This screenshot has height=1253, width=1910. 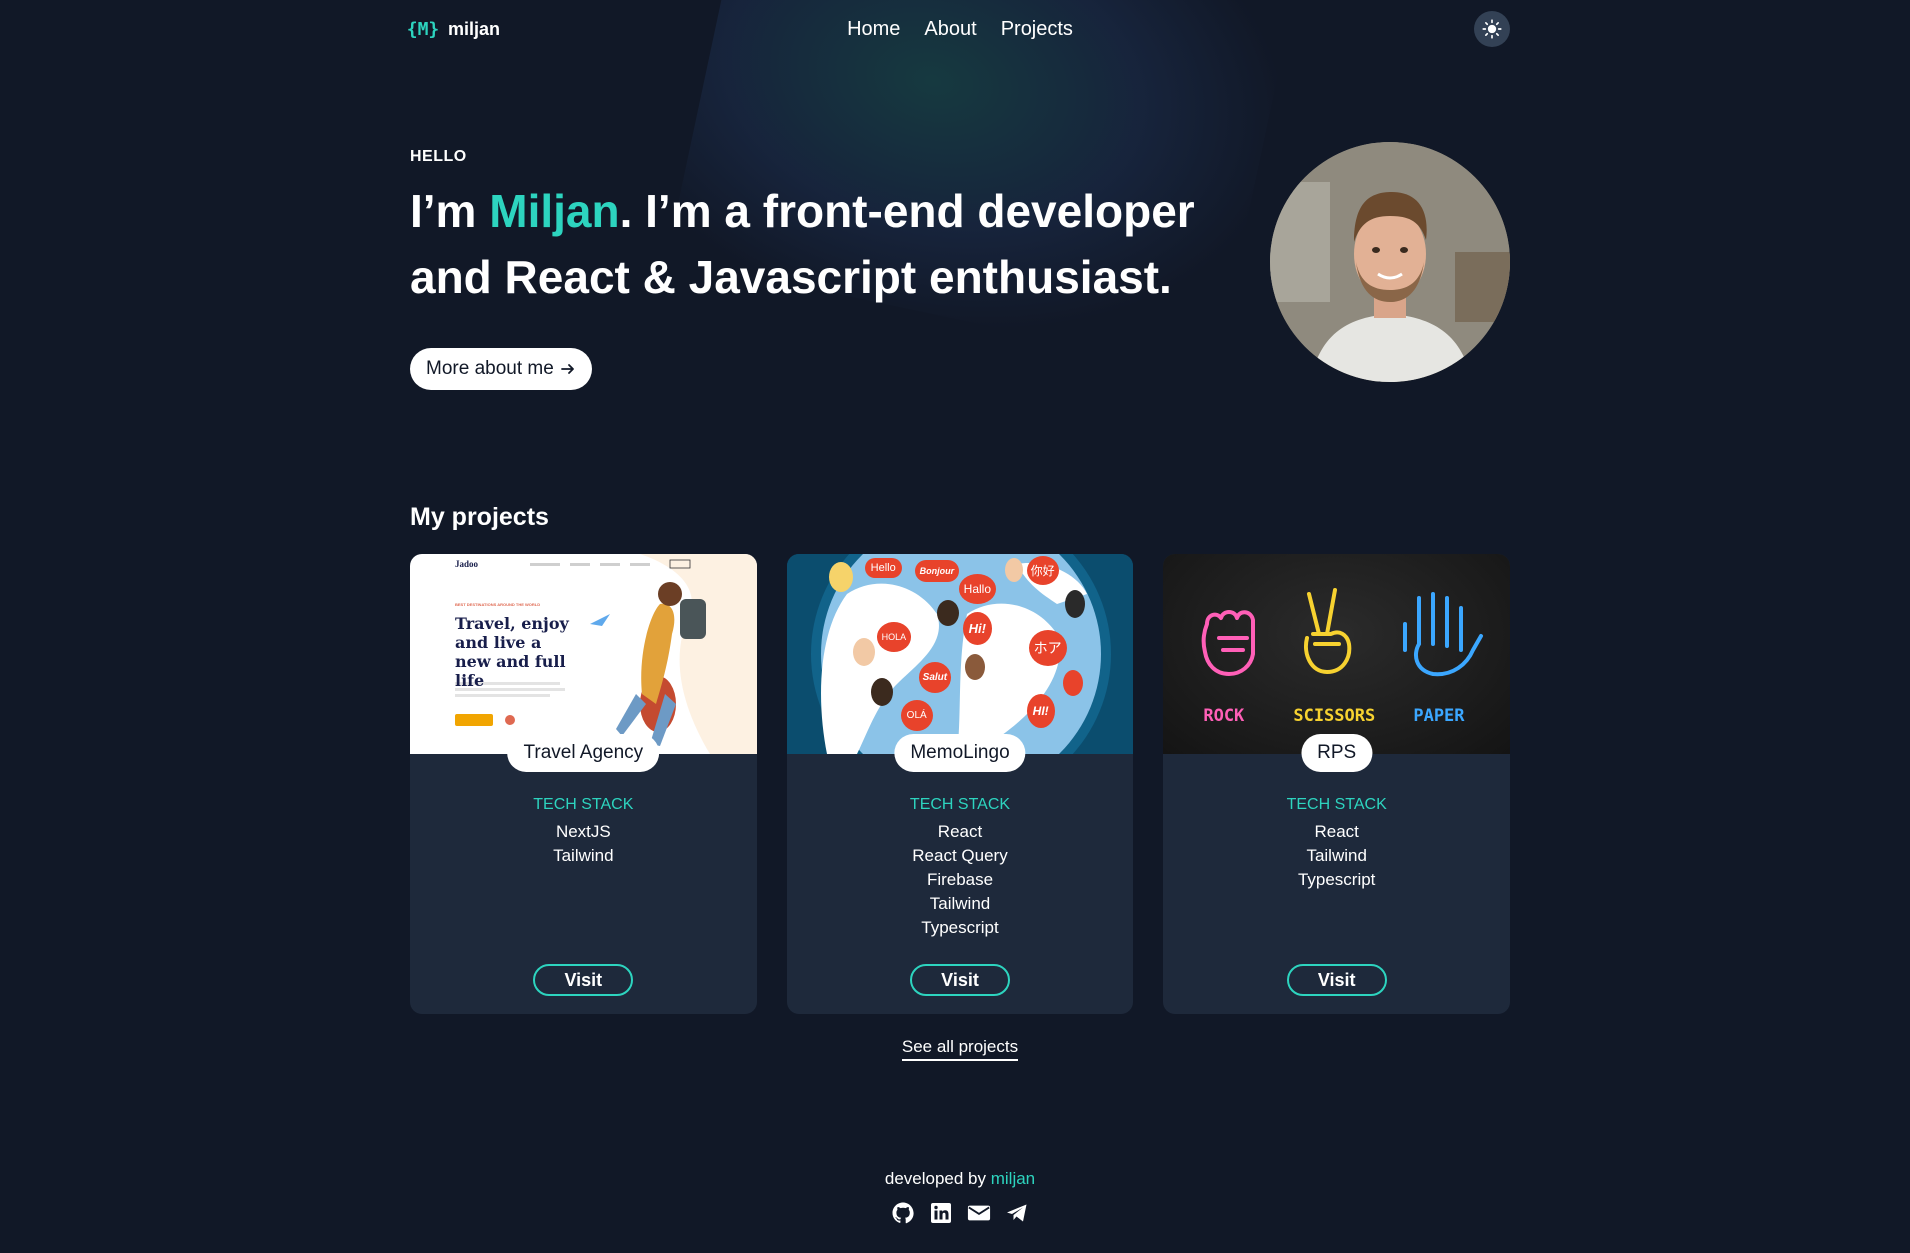 What do you see at coordinates (1334, 716) in the screenshot?
I see `scissors-label: SCISSORS` at bounding box center [1334, 716].